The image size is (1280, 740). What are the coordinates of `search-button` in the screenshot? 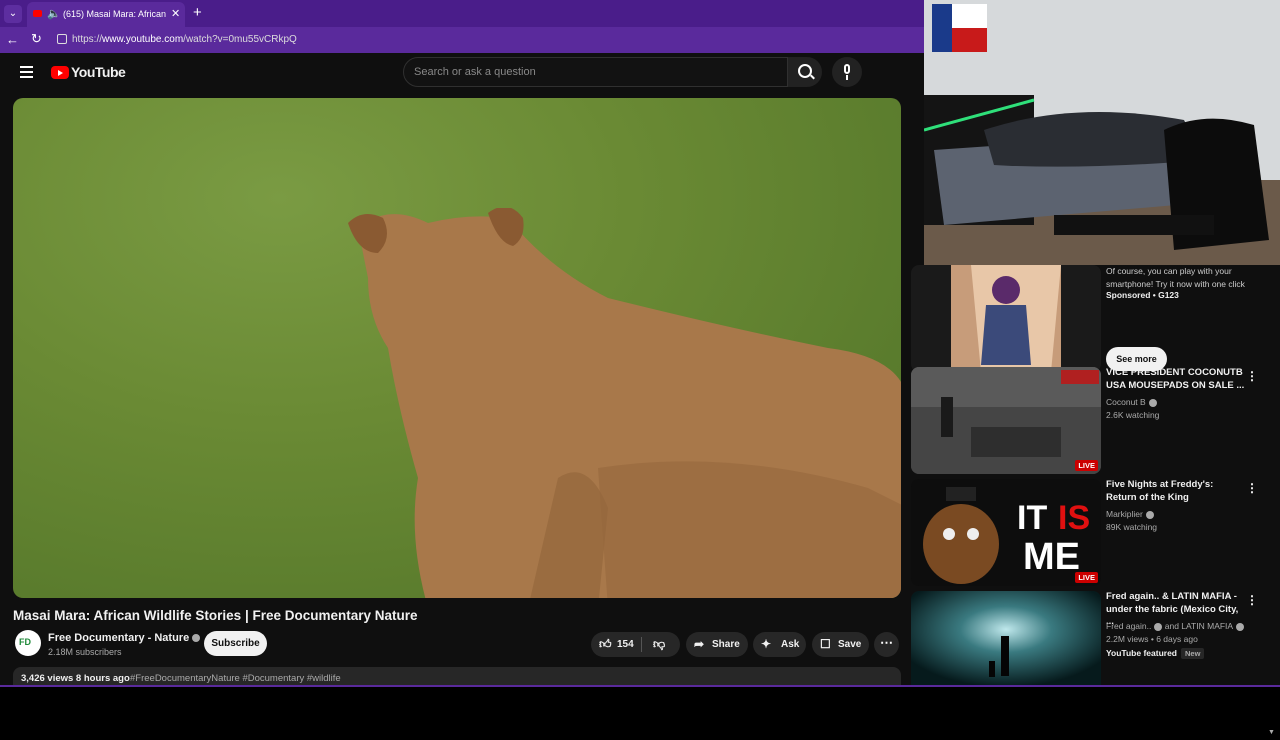 It's located at (805, 72).